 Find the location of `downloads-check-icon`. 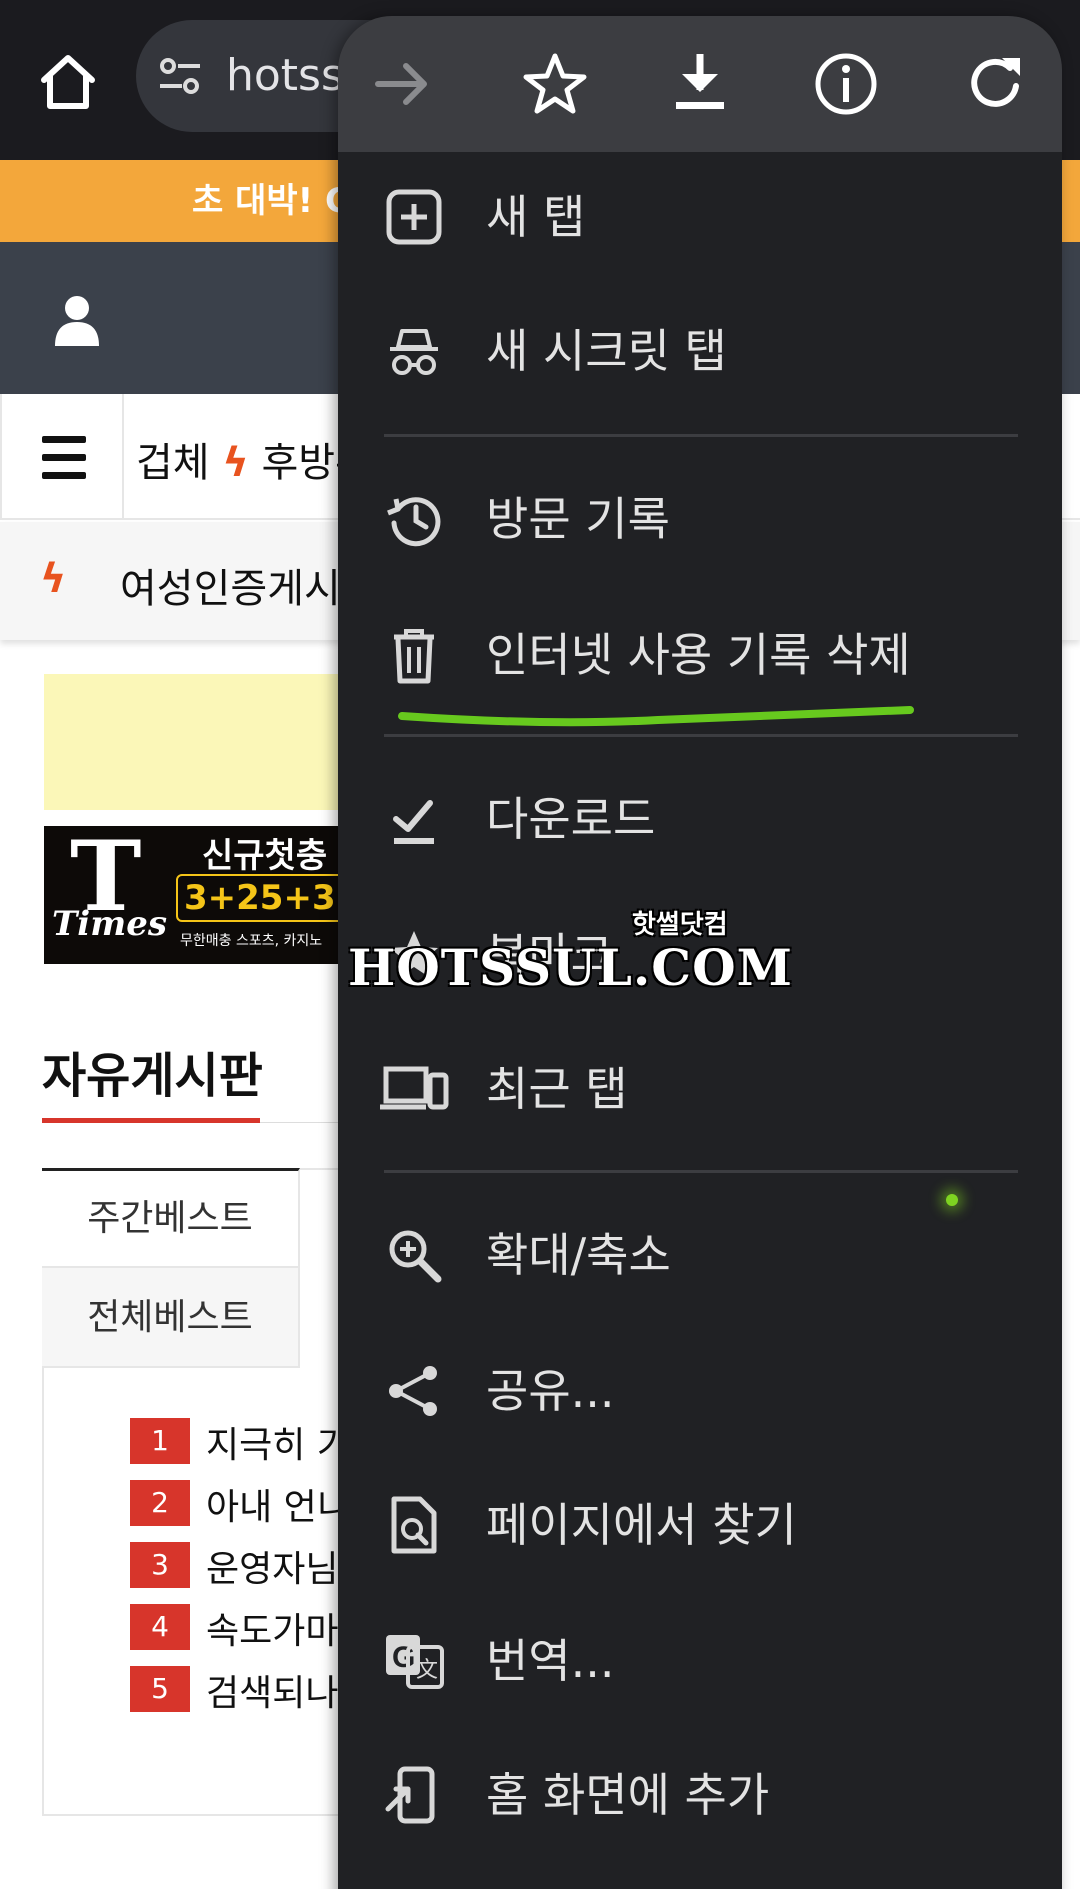

downloads-check-icon is located at coordinates (413, 822).